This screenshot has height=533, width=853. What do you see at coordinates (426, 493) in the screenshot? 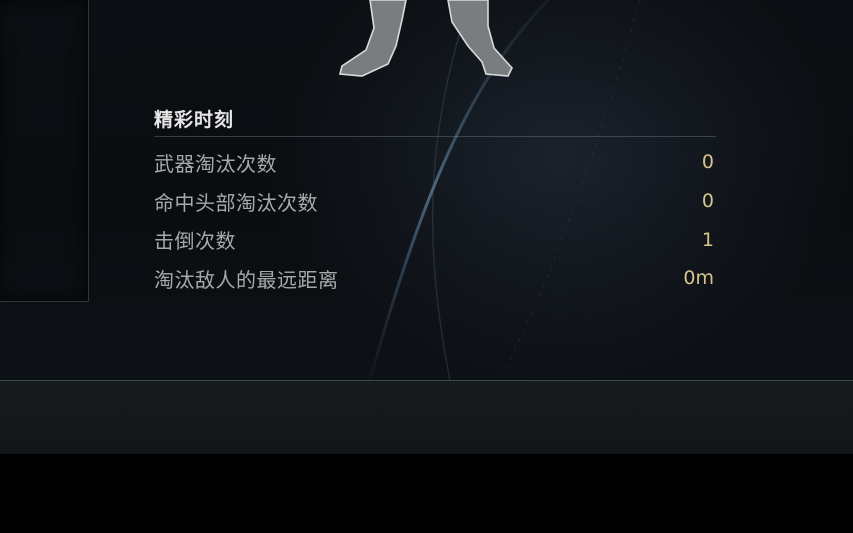
I see `letterbox-bottom` at bounding box center [426, 493].